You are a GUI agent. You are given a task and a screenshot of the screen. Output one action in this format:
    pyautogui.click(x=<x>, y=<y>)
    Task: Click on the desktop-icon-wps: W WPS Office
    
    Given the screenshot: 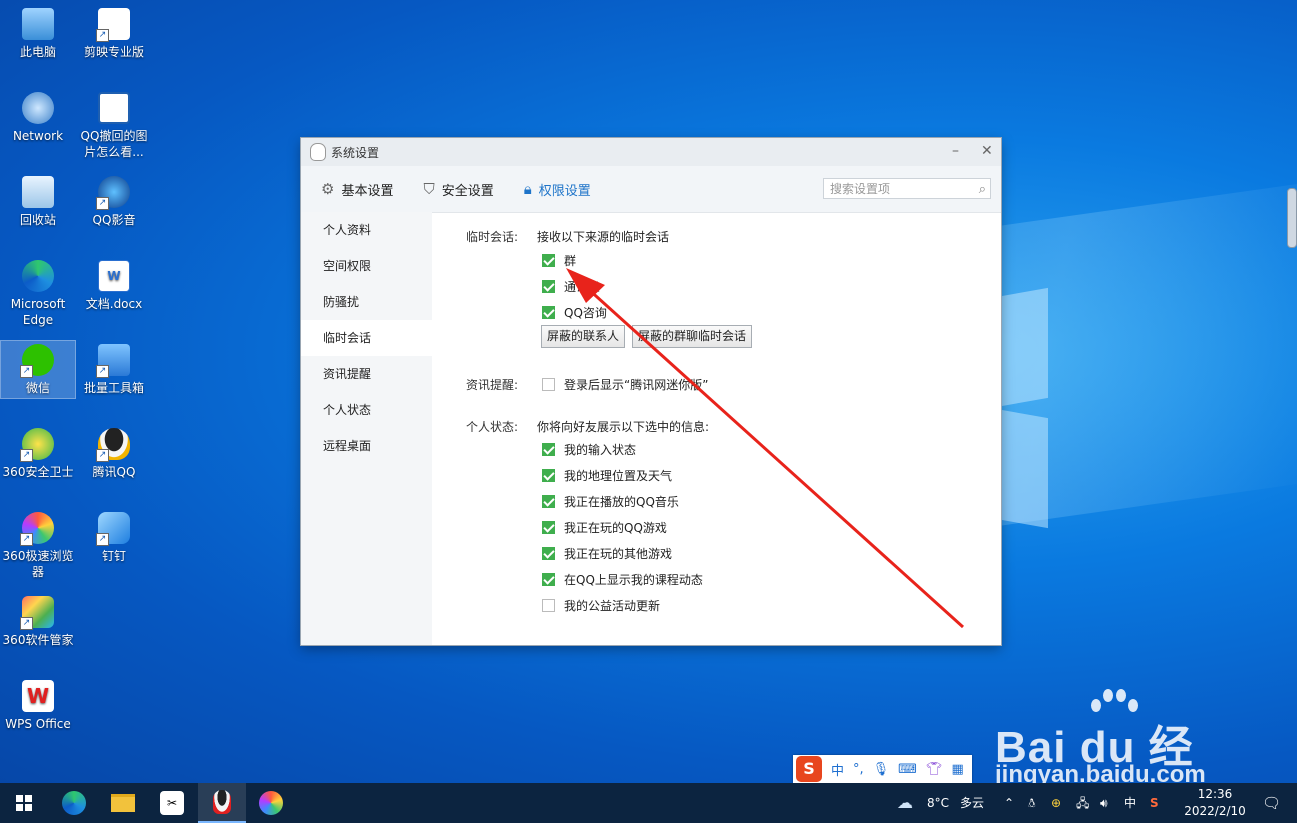 What is the action you would take?
    pyautogui.click(x=38, y=706)
    